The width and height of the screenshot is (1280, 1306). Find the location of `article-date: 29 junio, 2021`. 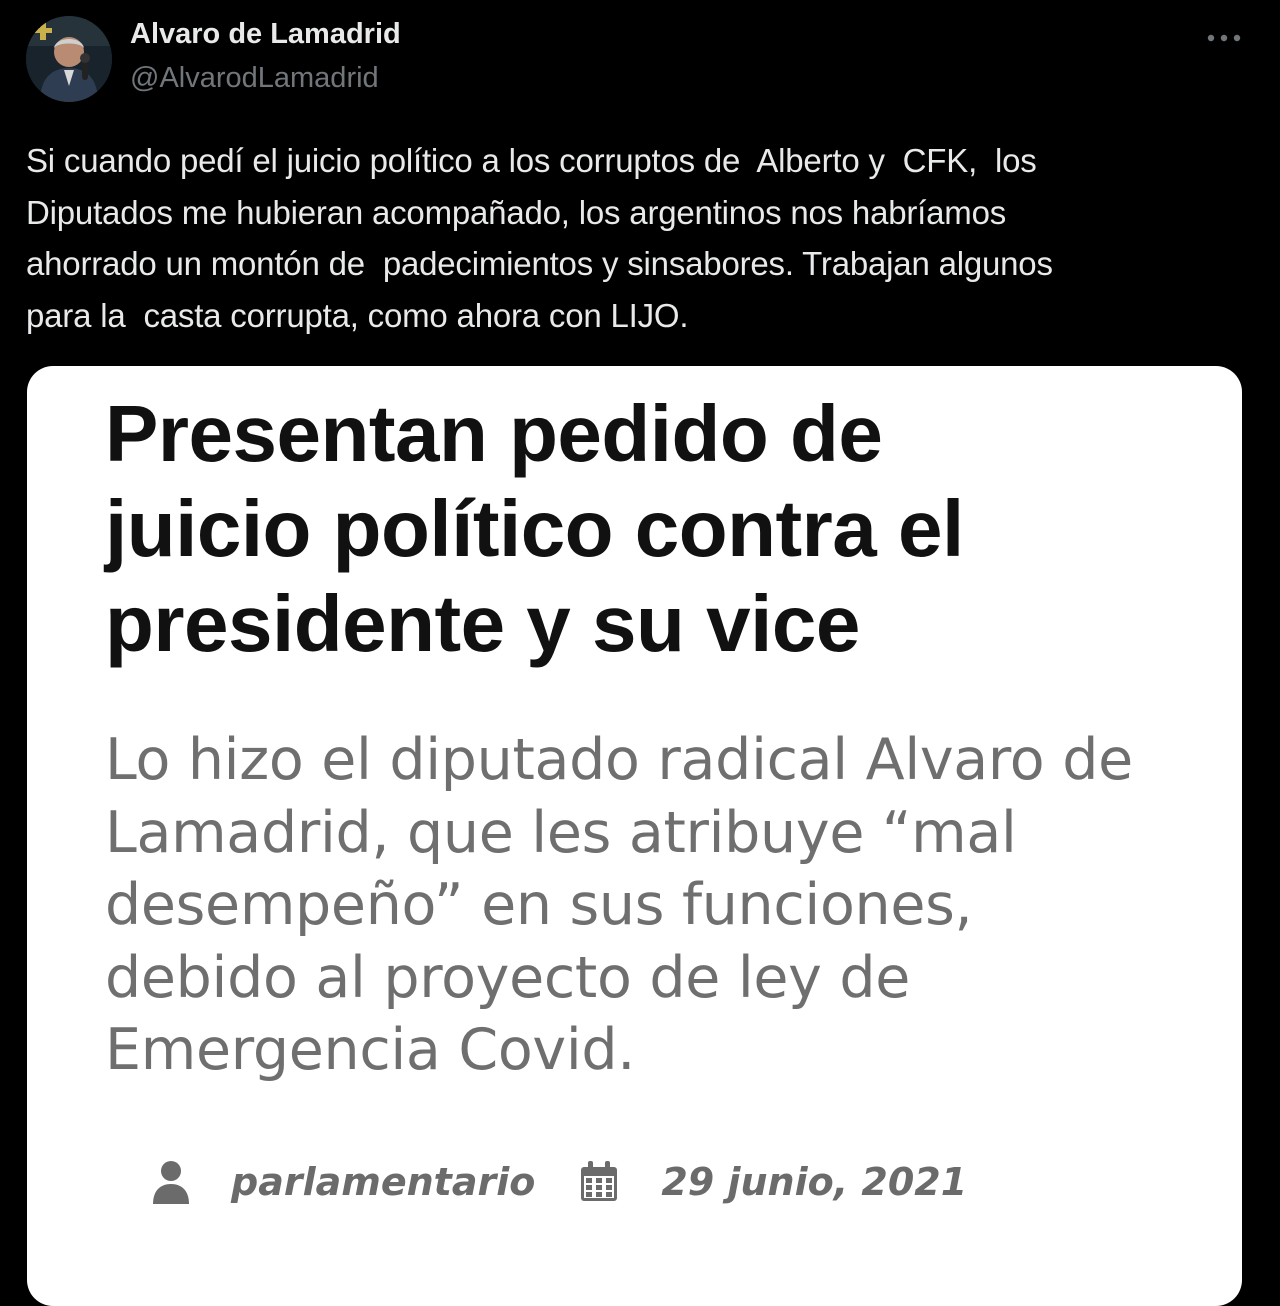

article-date: 29 junio, 2021 is located at coordinates (814, 1182).